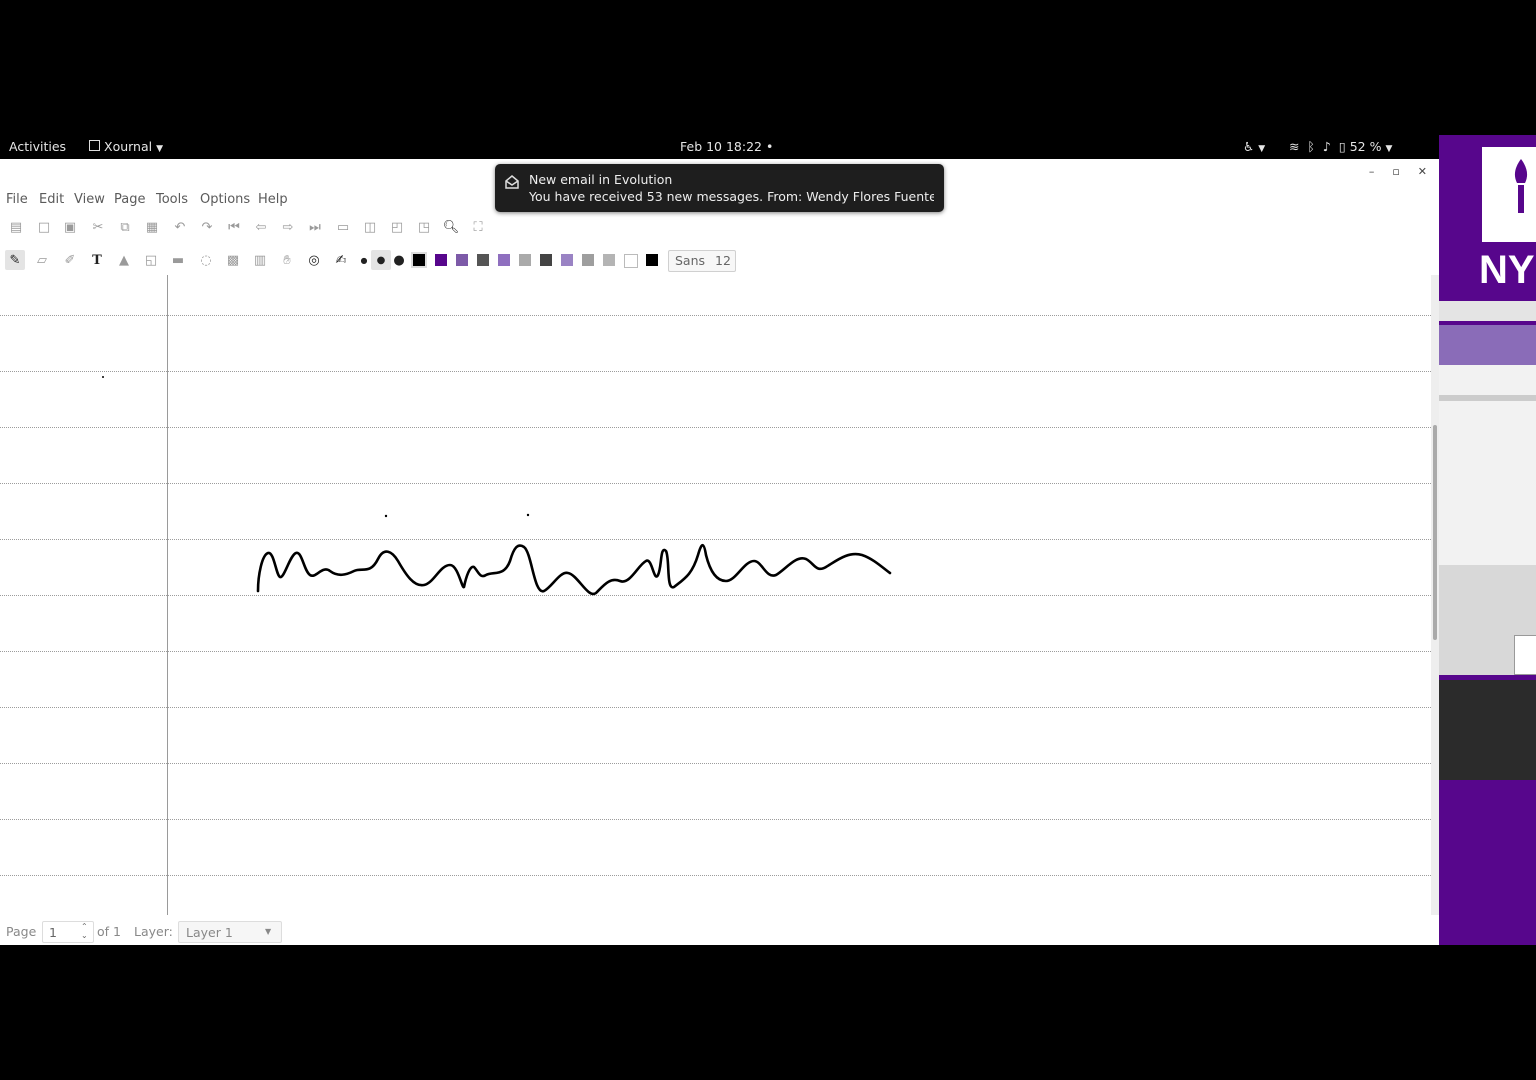  I want to click on rect-select-icon: ▩, so click(233, 260).